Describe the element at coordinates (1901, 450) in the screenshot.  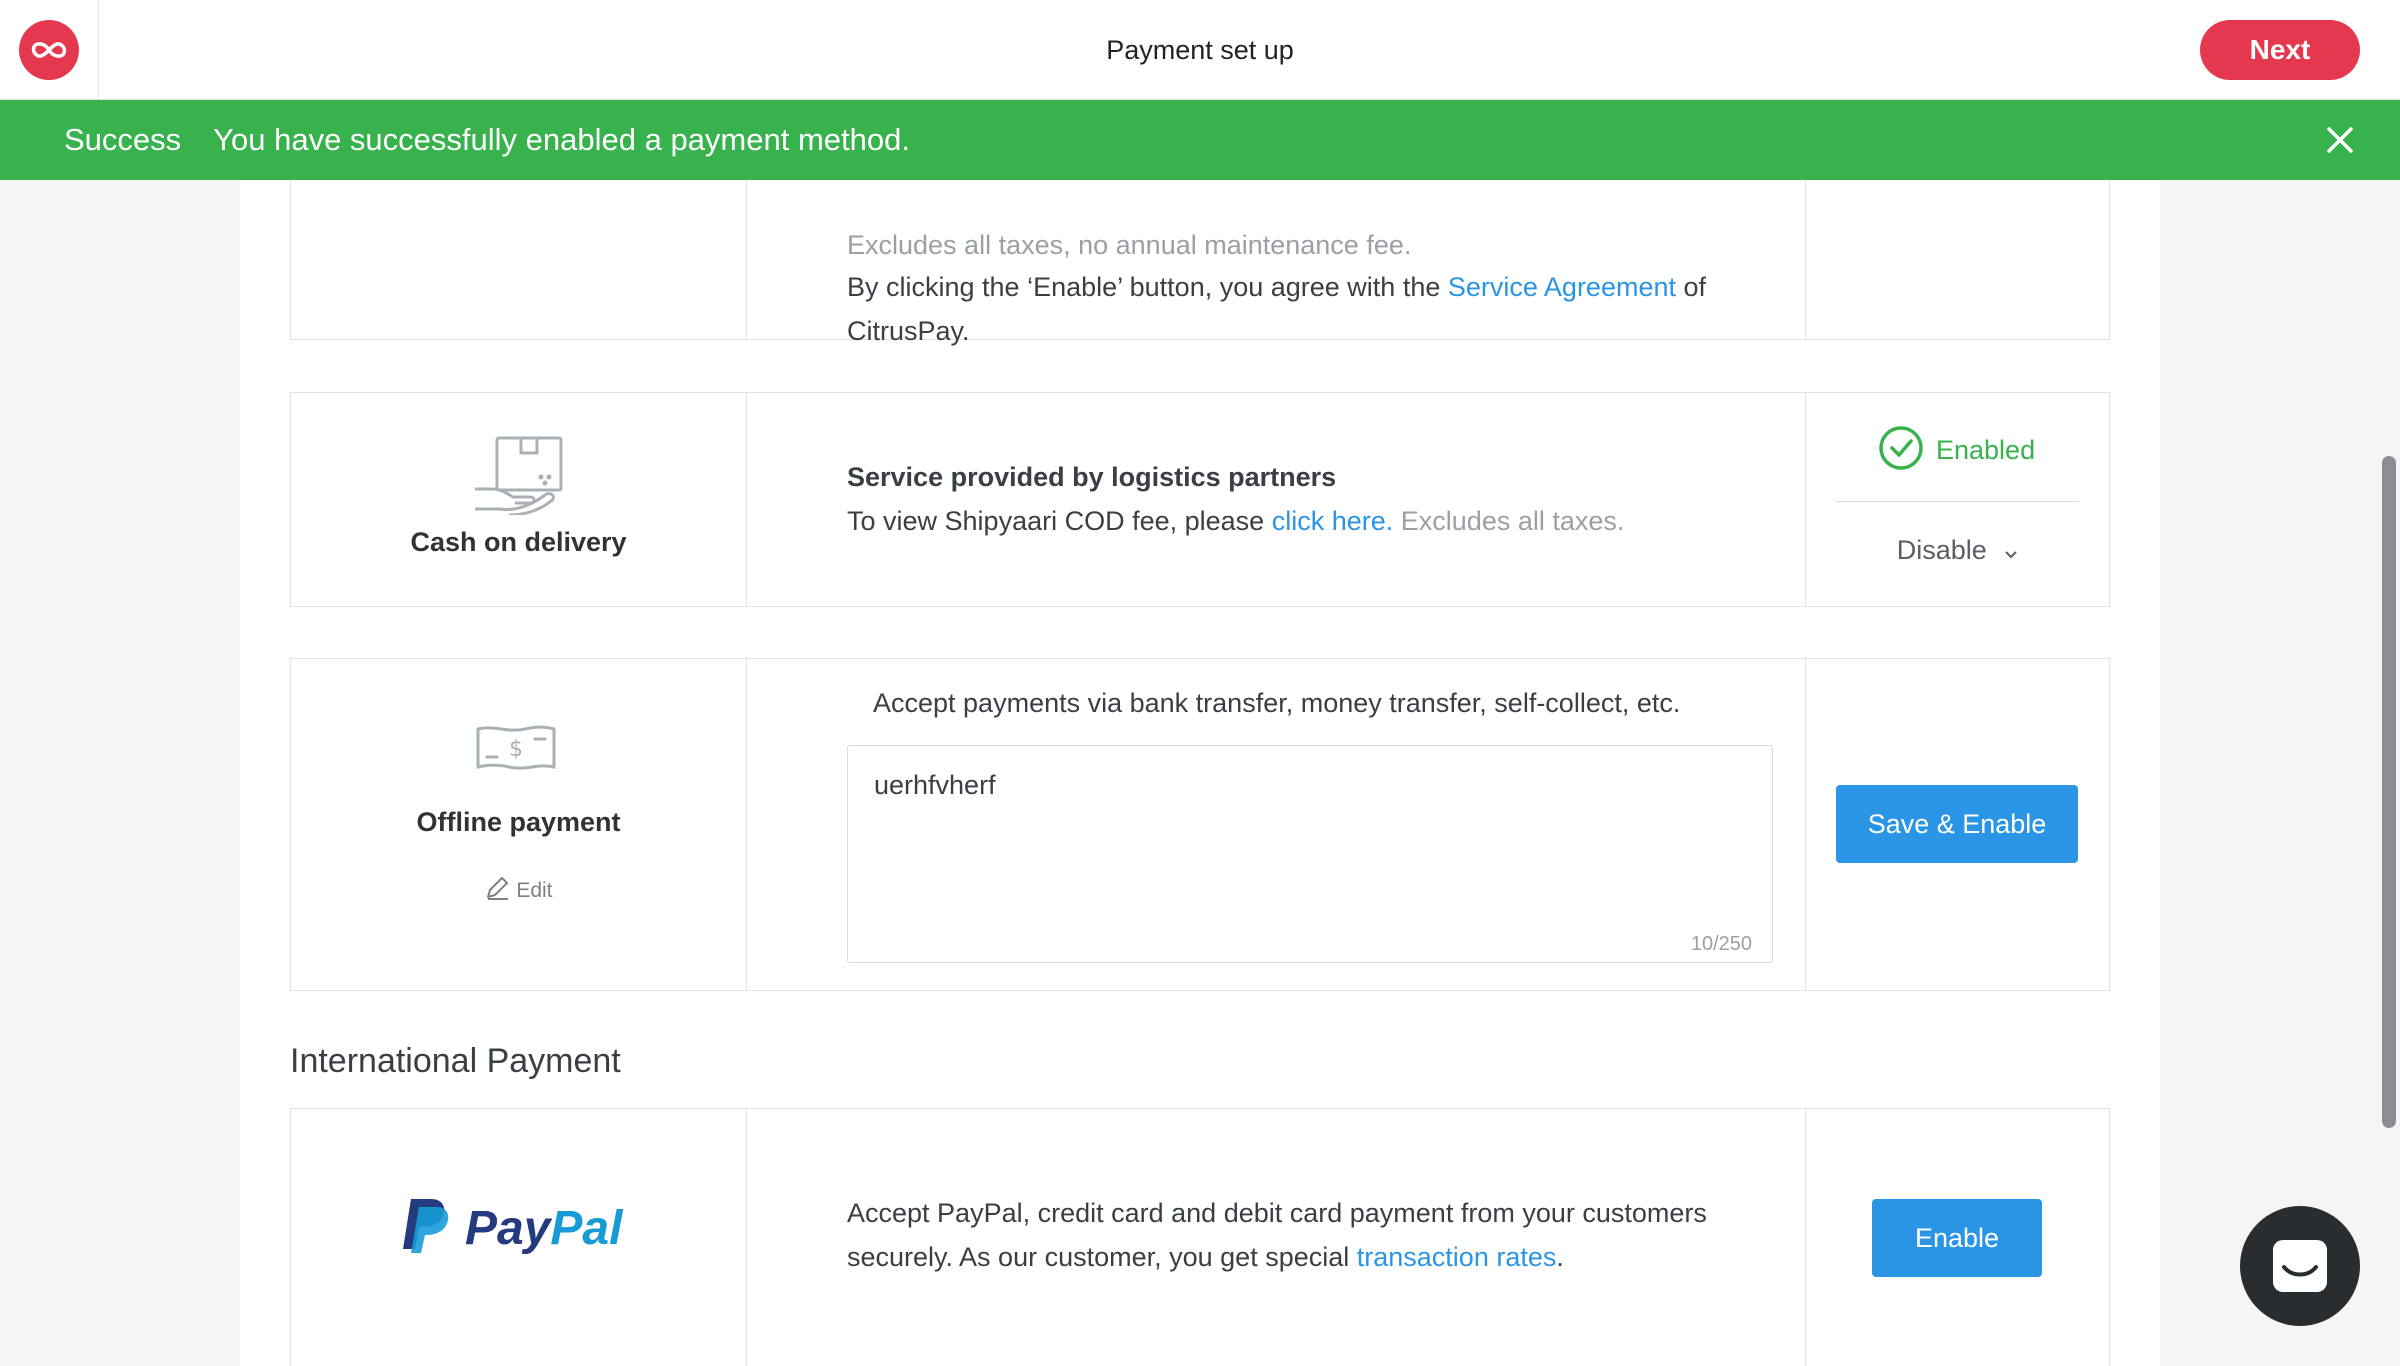
I see `check-circle-icon` at that location.